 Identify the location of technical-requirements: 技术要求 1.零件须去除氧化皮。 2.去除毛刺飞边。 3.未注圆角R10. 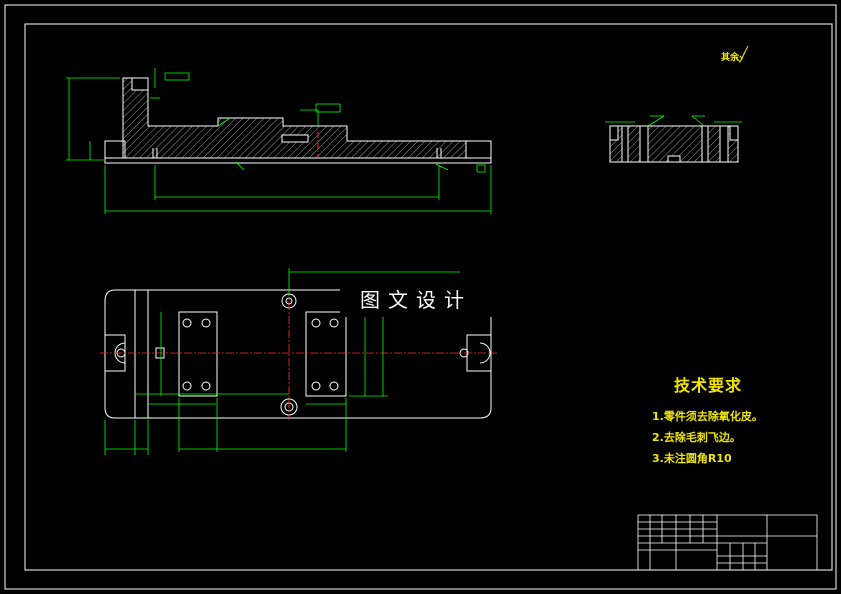
(707, 420).